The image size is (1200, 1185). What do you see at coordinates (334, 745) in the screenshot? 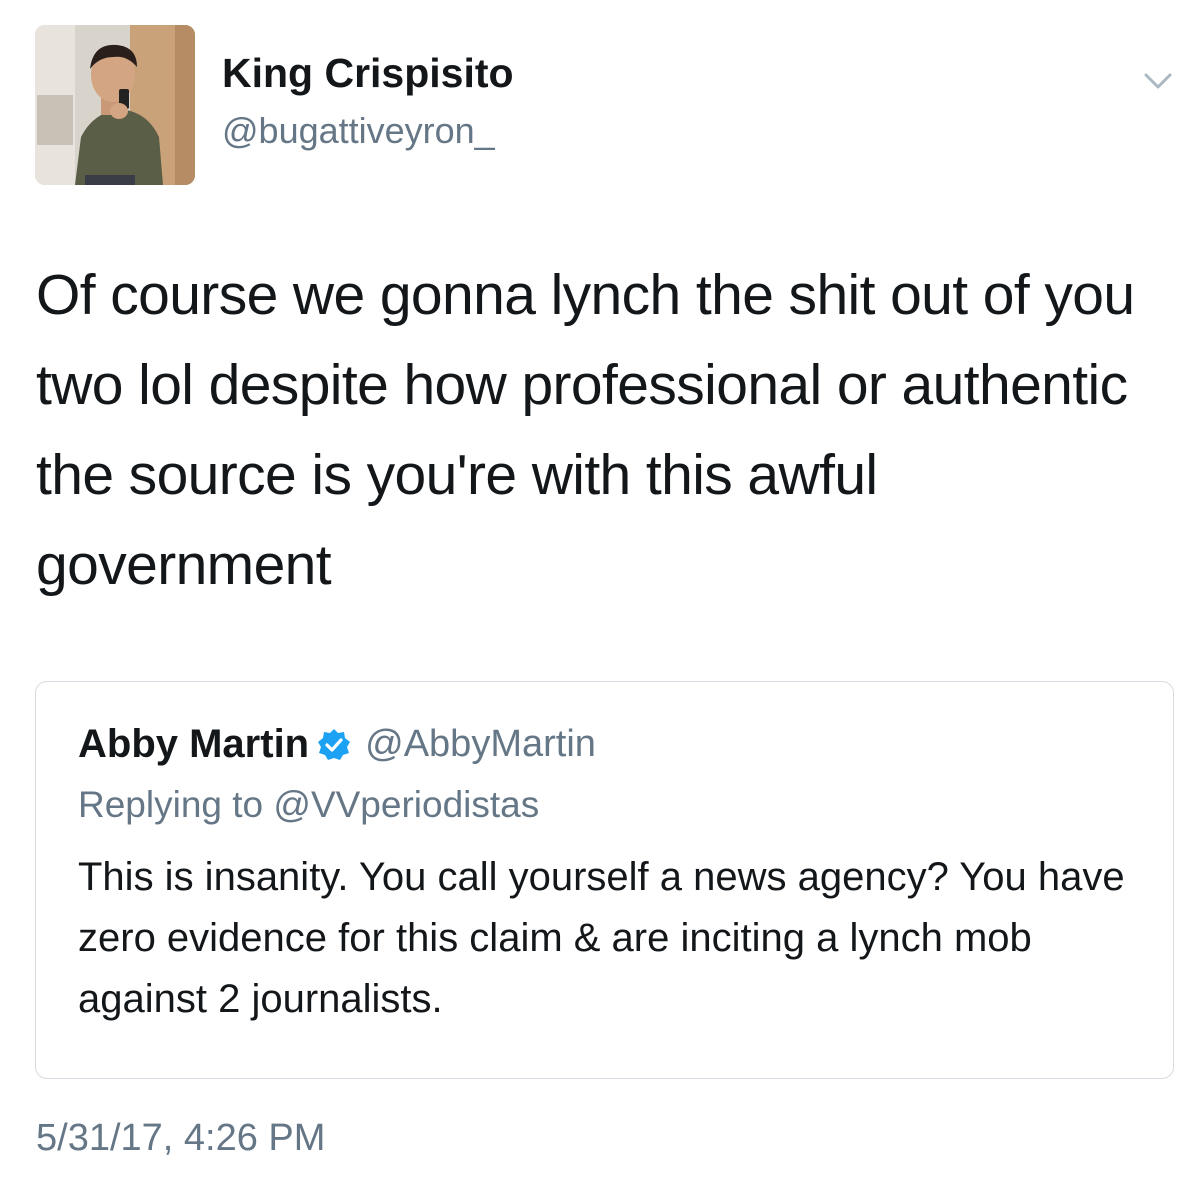
I see `verified-badge-icon` at bounding box center [334, 745].